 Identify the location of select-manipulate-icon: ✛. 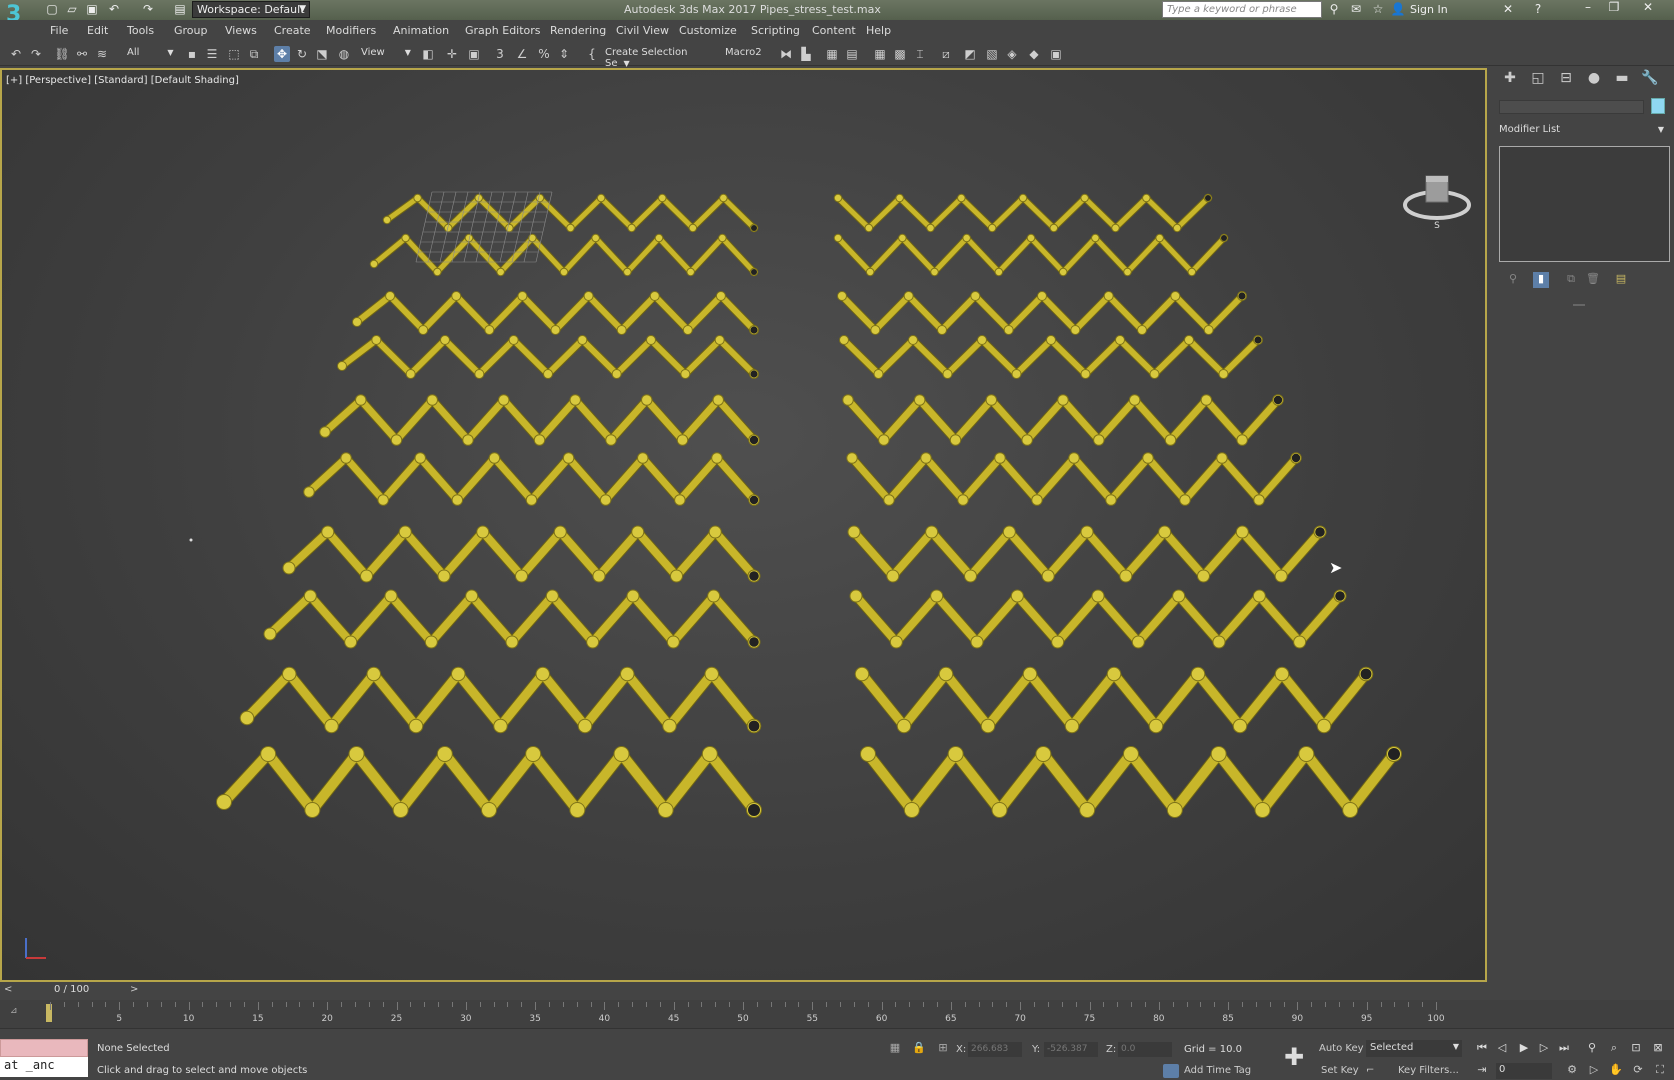
(452, 54).